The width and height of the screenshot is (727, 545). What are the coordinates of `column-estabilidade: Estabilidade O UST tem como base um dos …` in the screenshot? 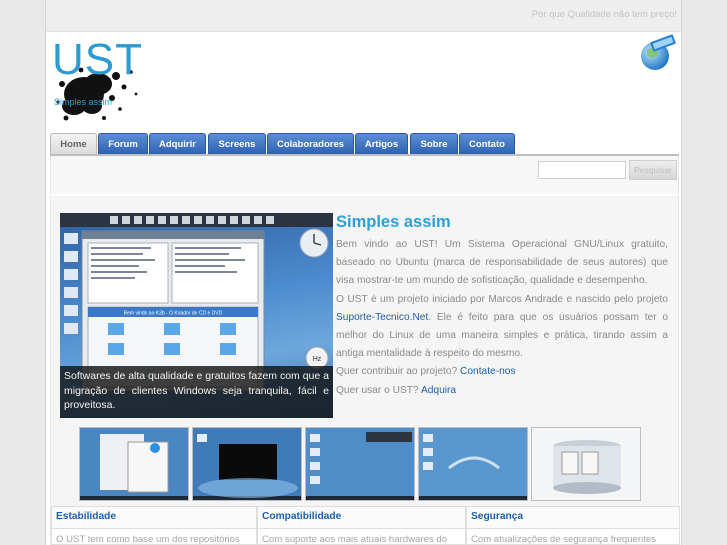 It's located at (154, 525).